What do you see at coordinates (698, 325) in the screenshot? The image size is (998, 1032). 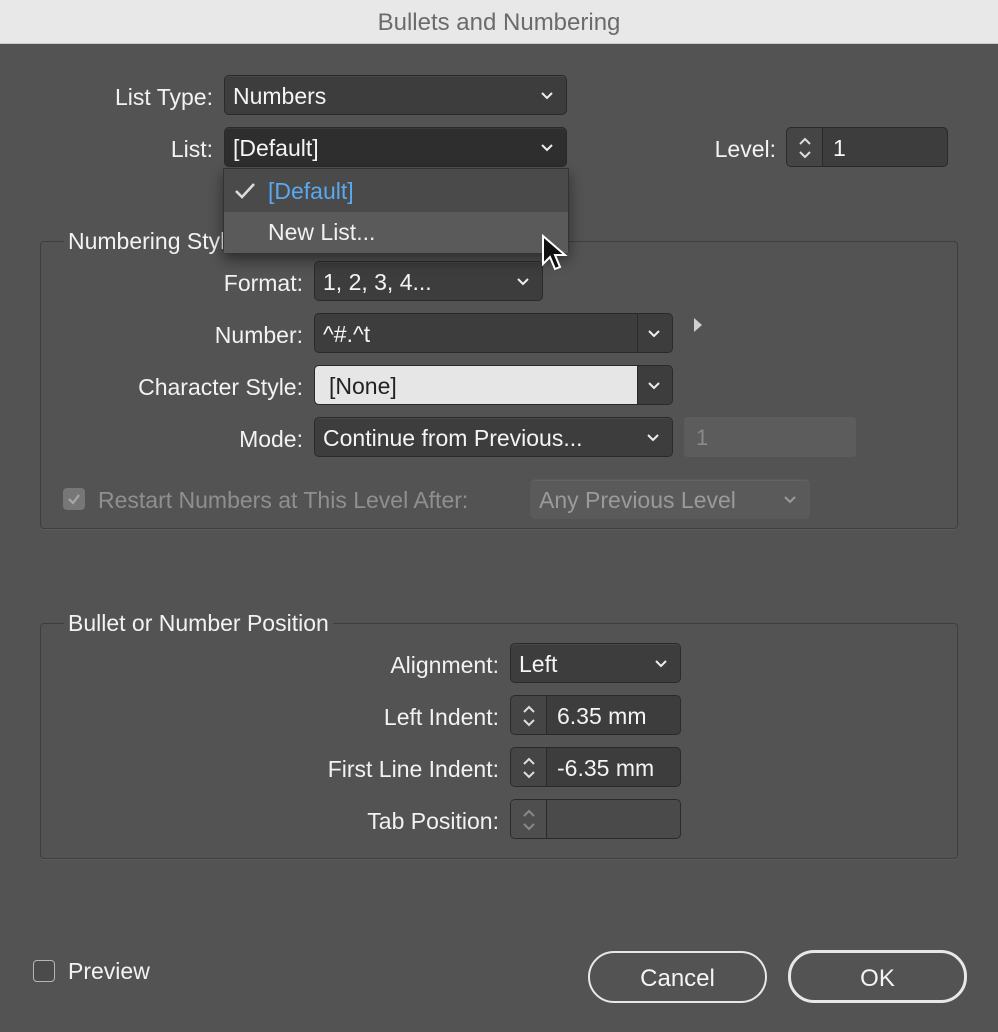 I see `insert-special-character-icon` at bounding box center [698, 325].